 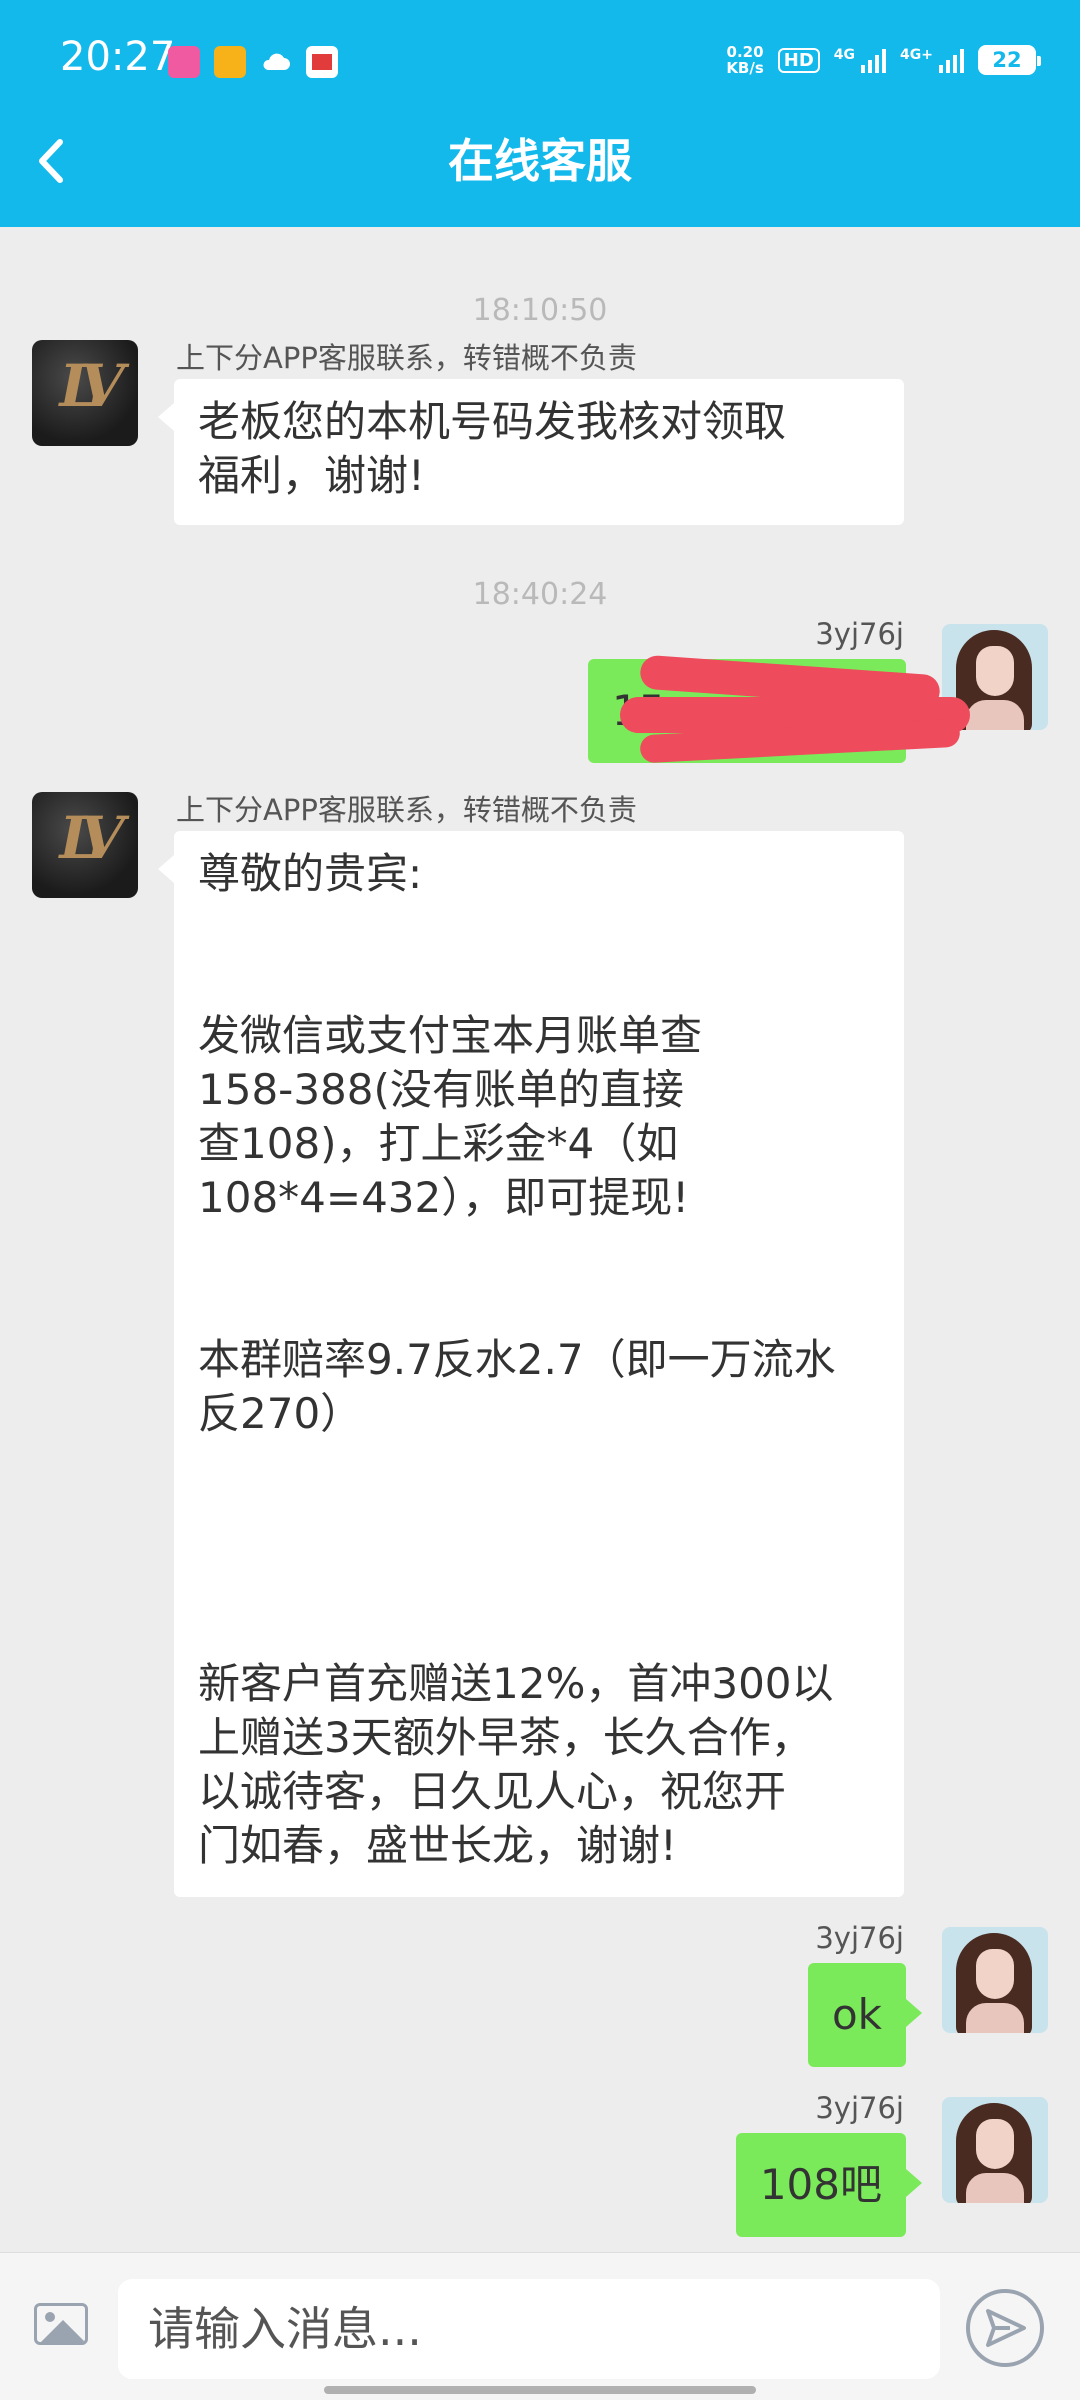 I want to click on send-icon, so click(x=1006, y=2328).